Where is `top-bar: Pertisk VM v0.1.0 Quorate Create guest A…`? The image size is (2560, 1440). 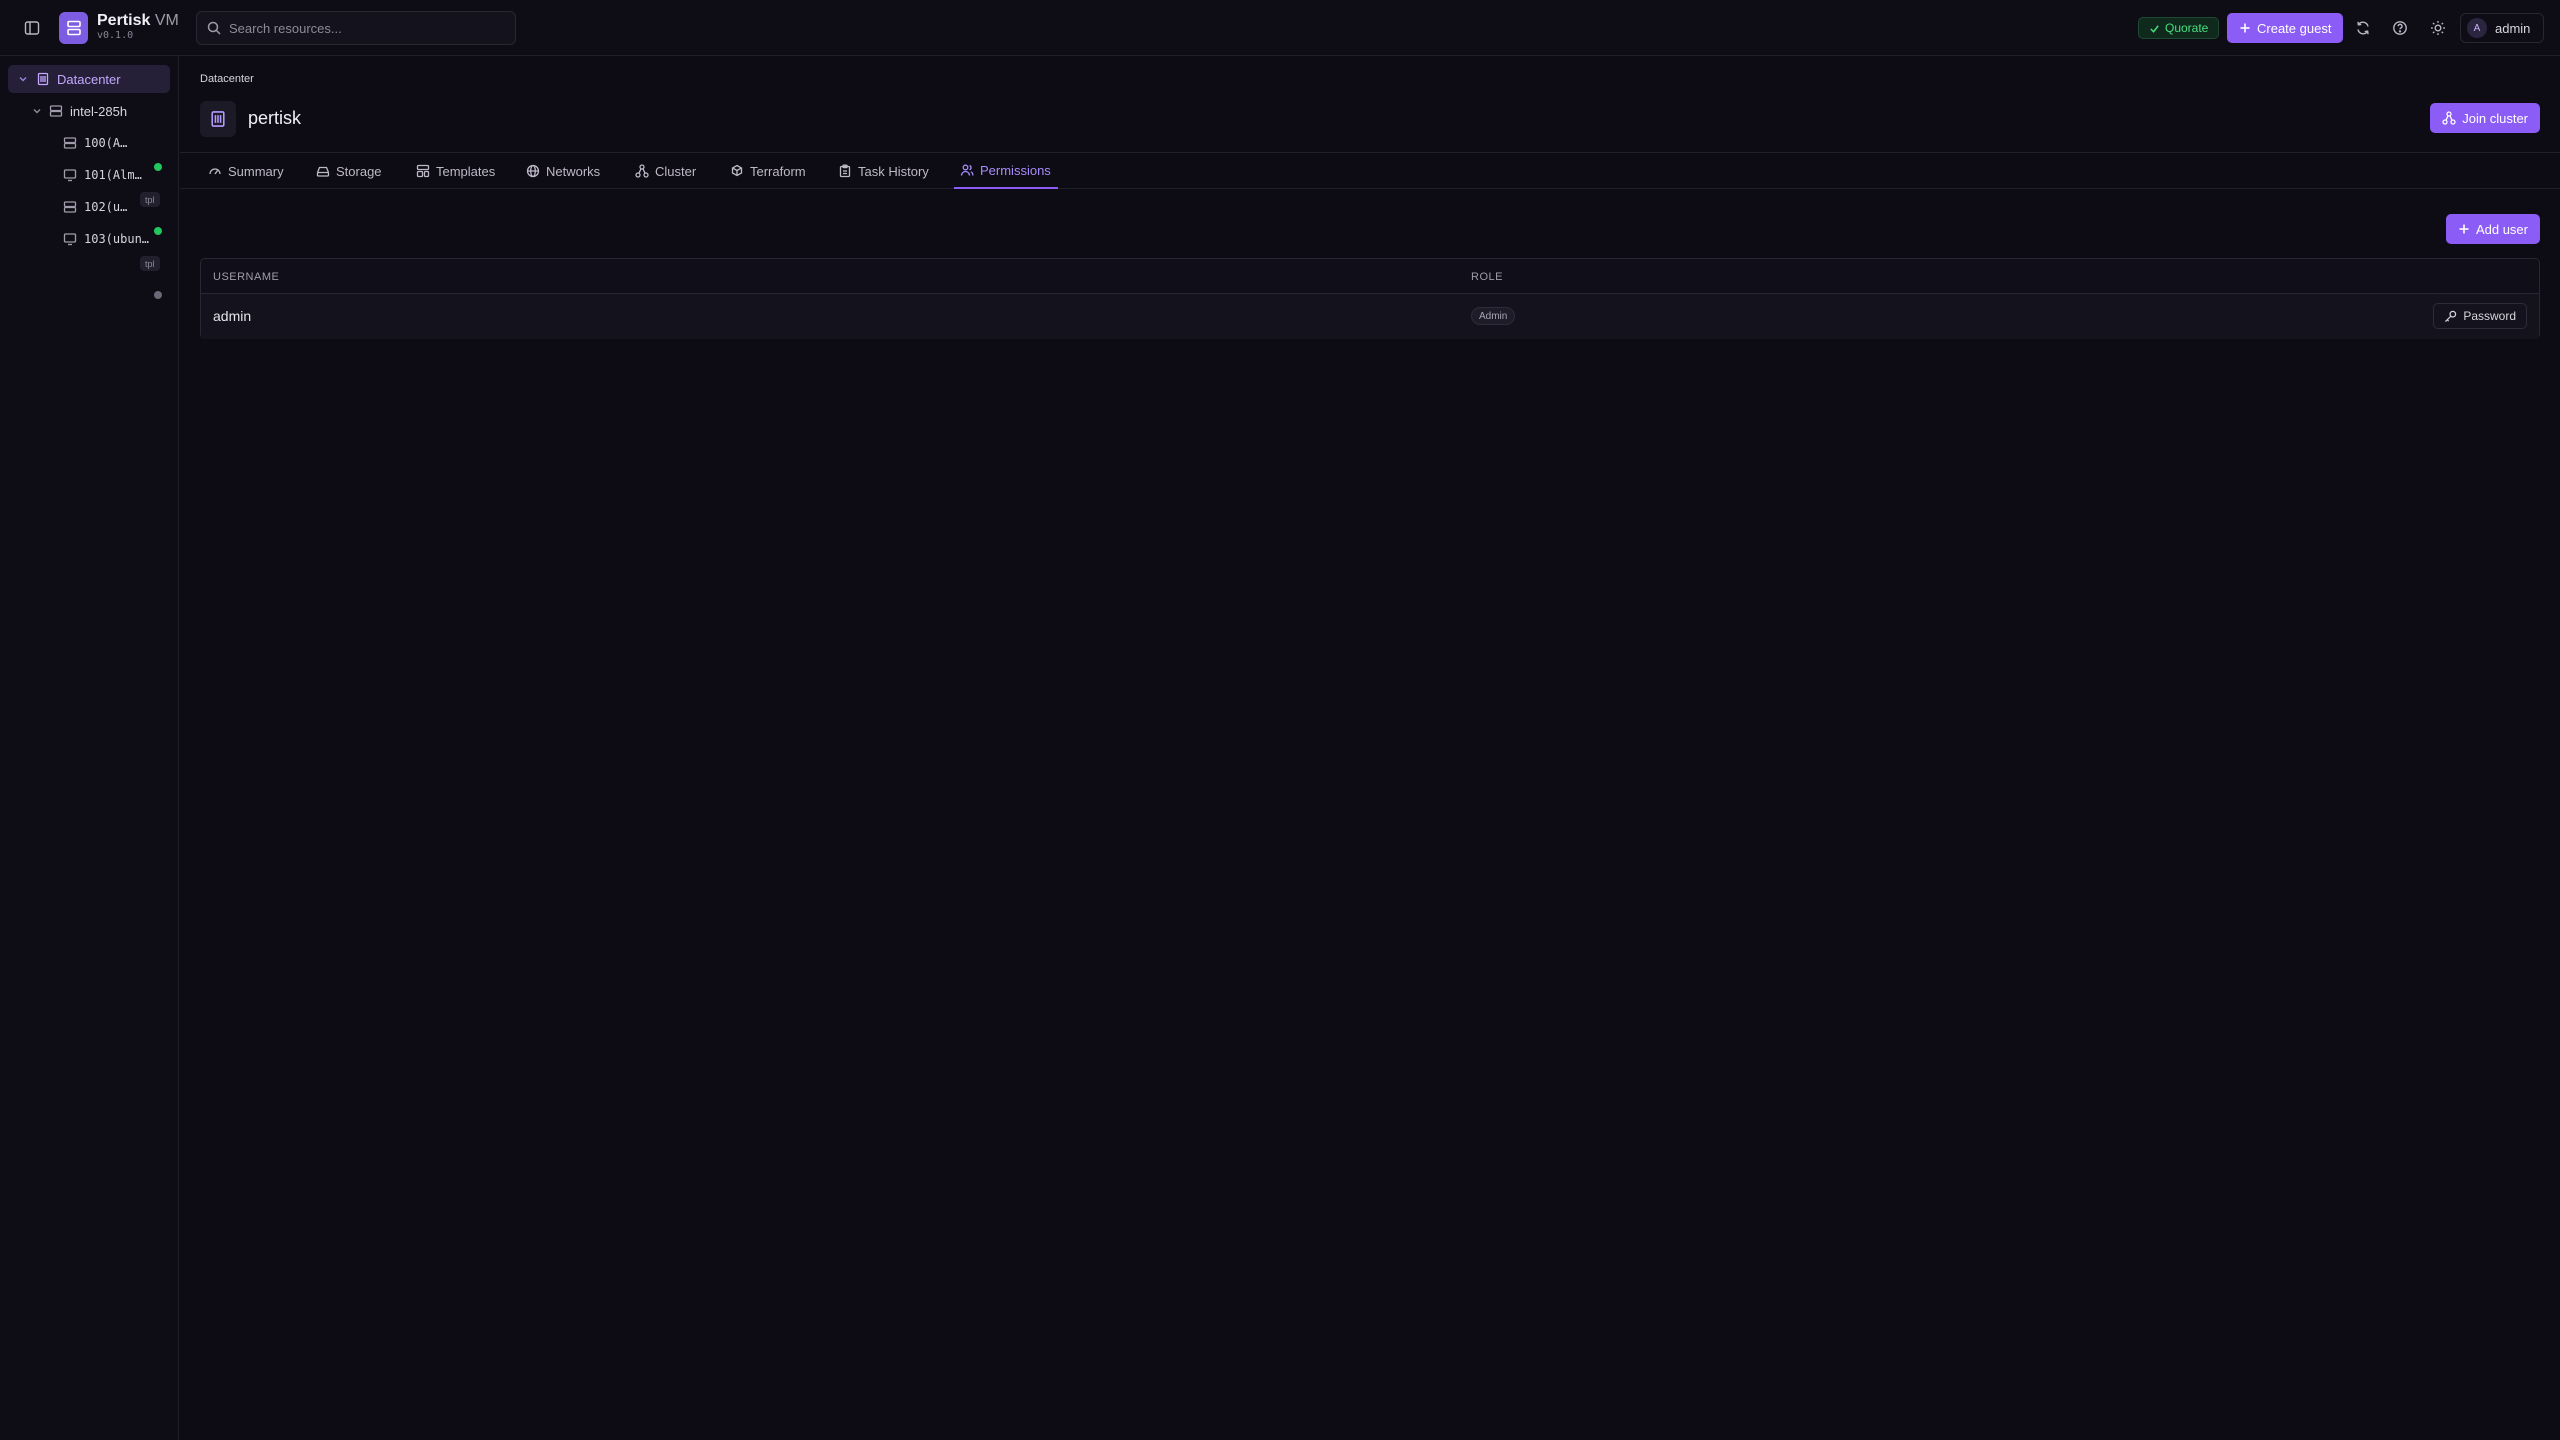
top-bar: Pertisk VM v0.1.0 Quorate Create guest A… is located at coordinates (1280, 28).